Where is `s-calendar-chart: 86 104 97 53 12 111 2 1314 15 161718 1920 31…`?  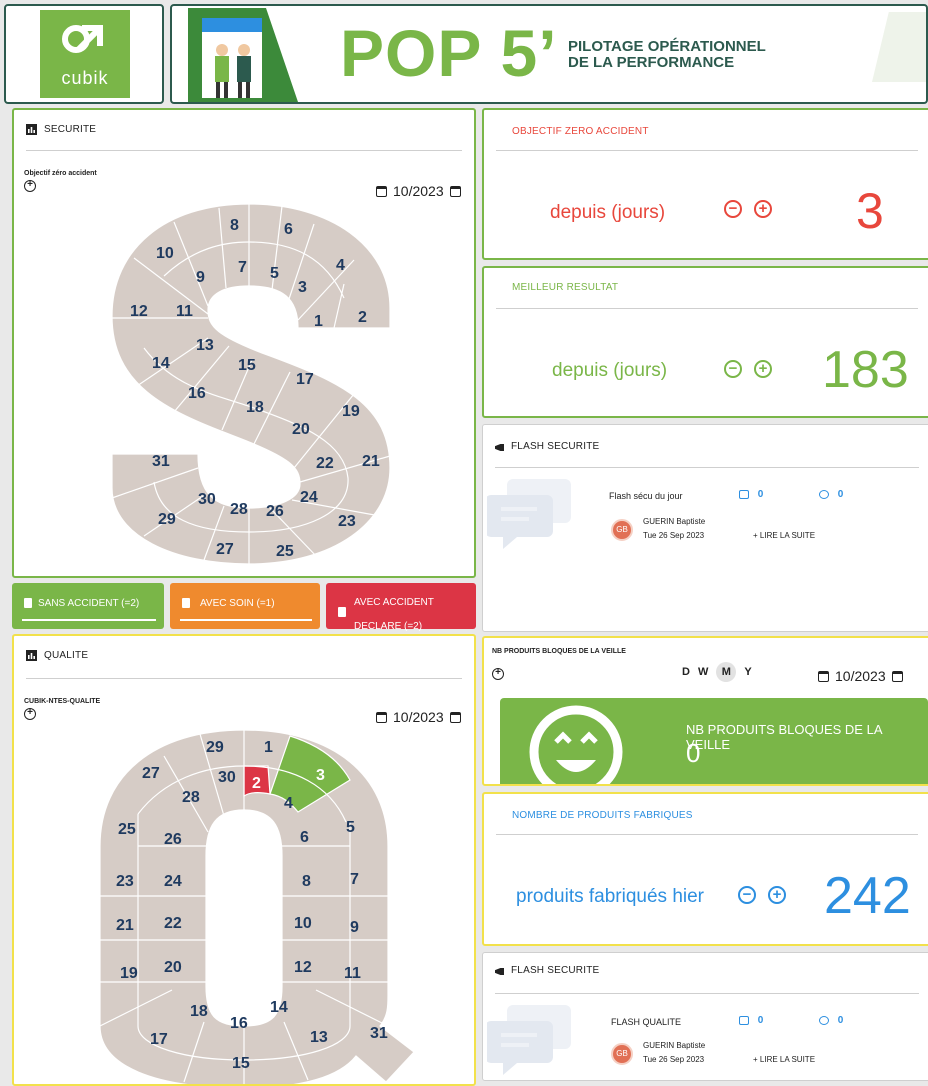
s-calendar-chart: 86 104 97 53 12 111 2 1314 15 161718 1920 31… is located at coordinates (251, 384).